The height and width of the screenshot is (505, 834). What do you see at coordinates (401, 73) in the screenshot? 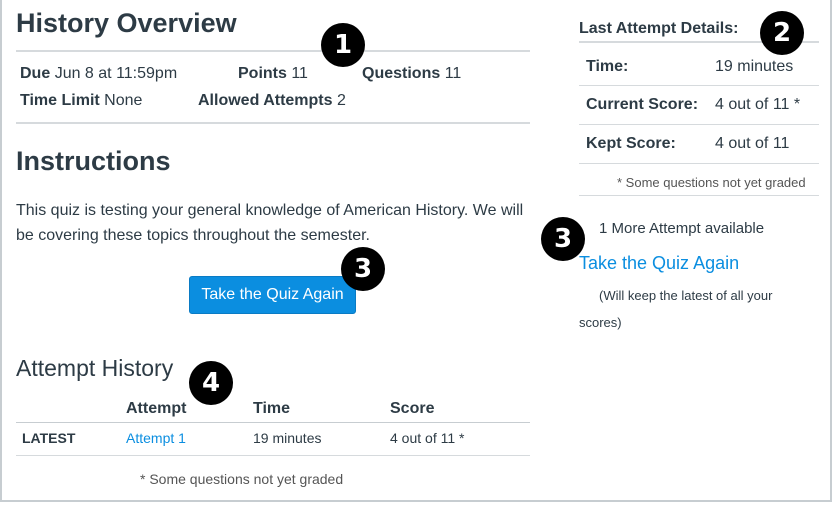
I see `questions-label: Questions` at bounding box center [401, 73].